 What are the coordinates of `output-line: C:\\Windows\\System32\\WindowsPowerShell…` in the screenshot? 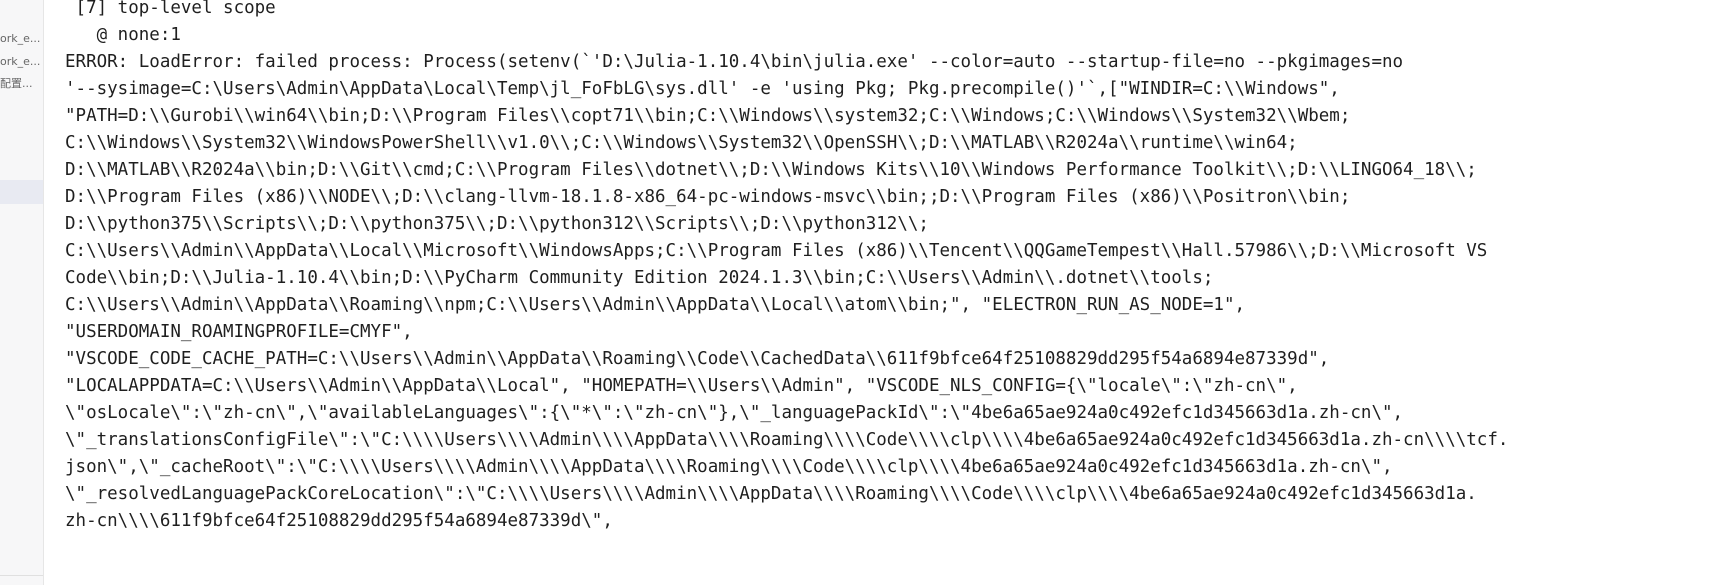 It's located at (681, 143).